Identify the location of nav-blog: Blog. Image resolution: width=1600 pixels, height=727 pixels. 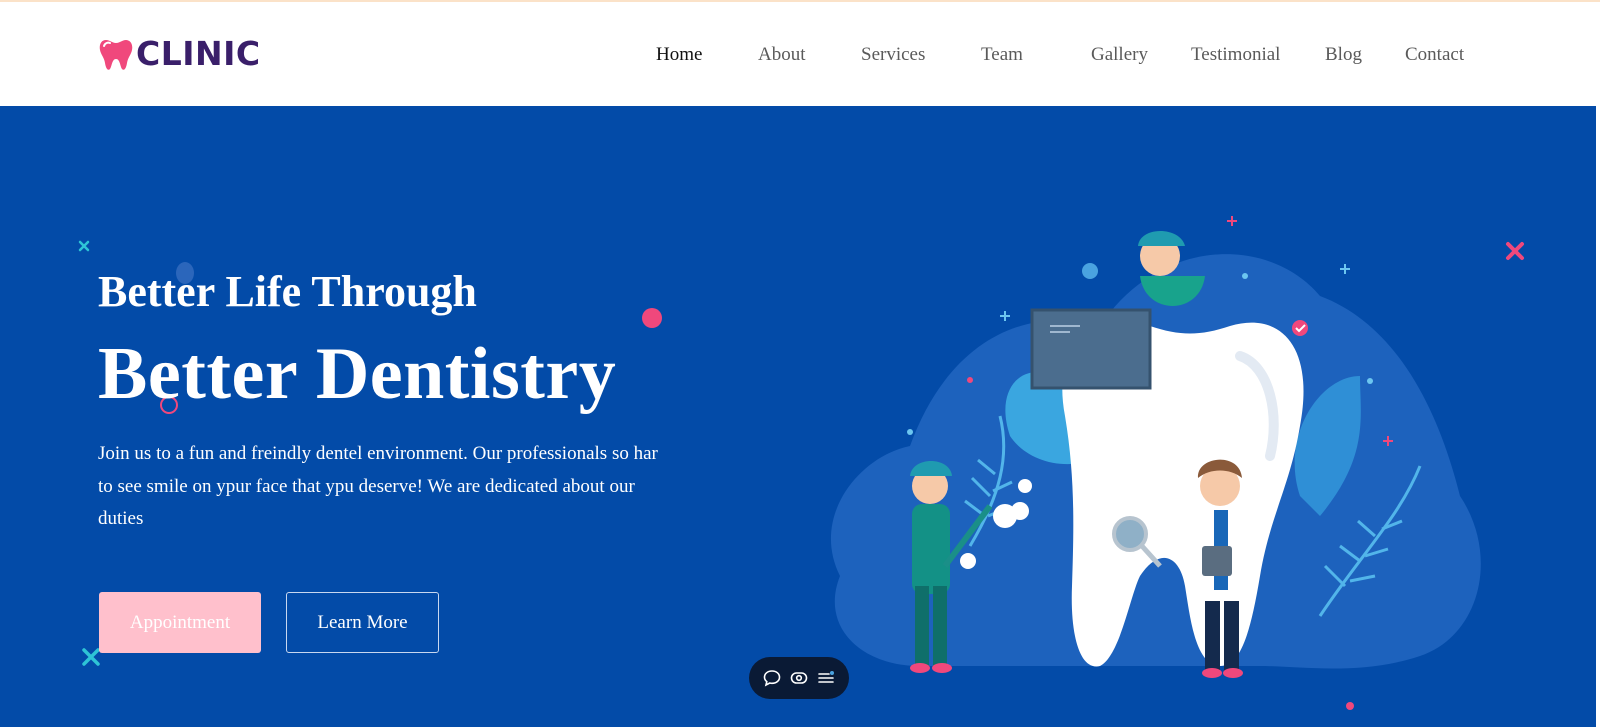
(1343, 55).